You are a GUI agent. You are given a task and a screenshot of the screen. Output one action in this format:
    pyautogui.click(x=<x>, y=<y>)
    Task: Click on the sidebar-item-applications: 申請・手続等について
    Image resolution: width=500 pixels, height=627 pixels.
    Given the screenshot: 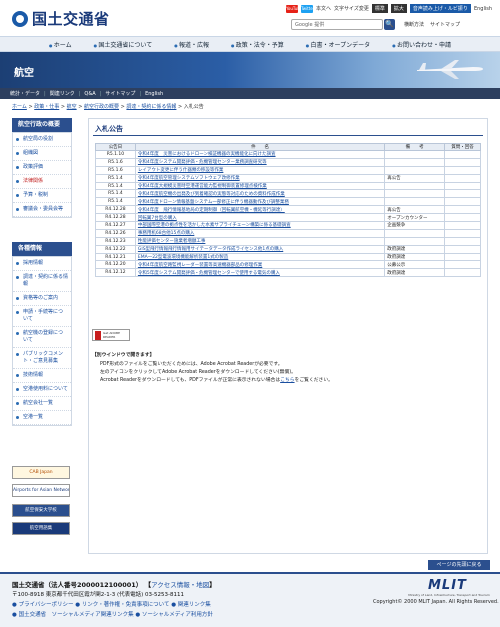 What is the action you would take?
    pyautogui.click(x=42, y=316)
    